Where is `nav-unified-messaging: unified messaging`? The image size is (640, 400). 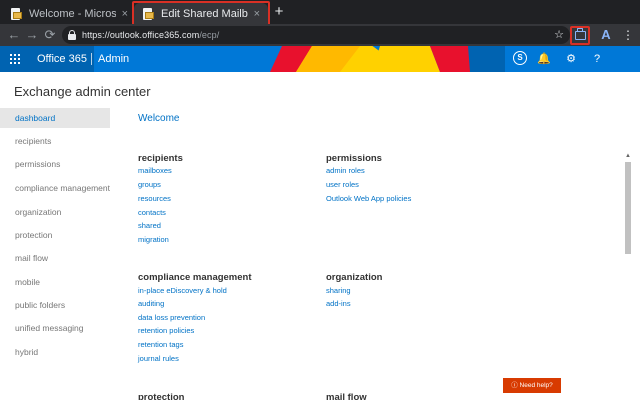 nav-unified-messaging: unified messaging is located at coordinates (55, 328).